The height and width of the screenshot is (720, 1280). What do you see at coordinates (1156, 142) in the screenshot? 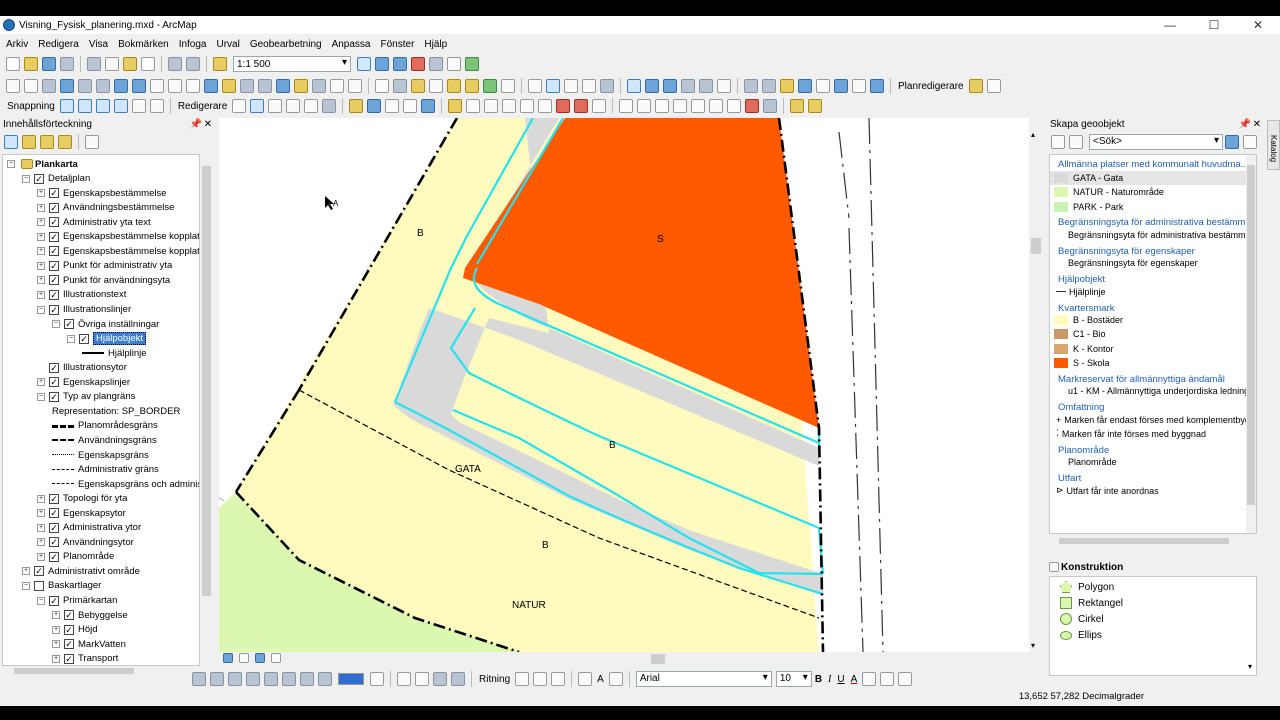
I see `template-search-input: <Sök>` at bounding box center [1156, 142].